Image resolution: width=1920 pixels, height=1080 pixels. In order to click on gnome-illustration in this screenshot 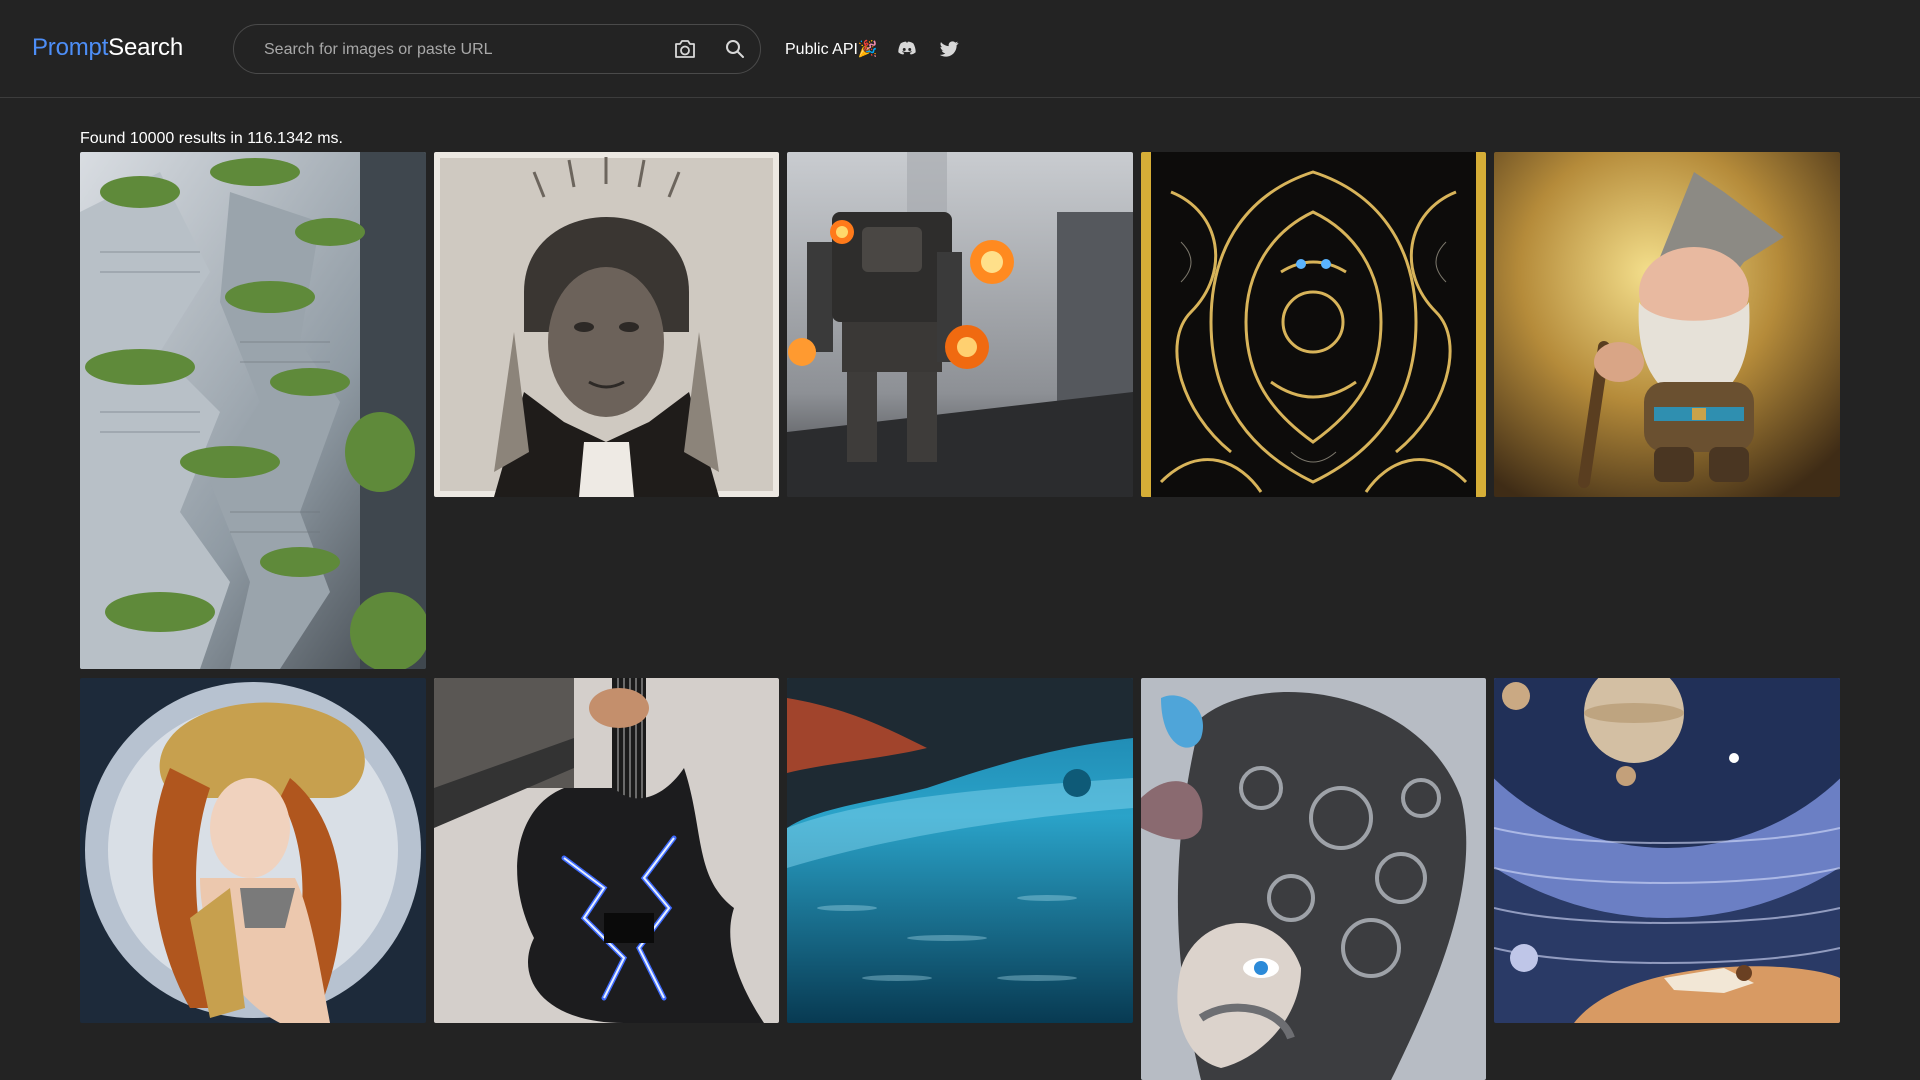, I will do `click(1667, 324)`.